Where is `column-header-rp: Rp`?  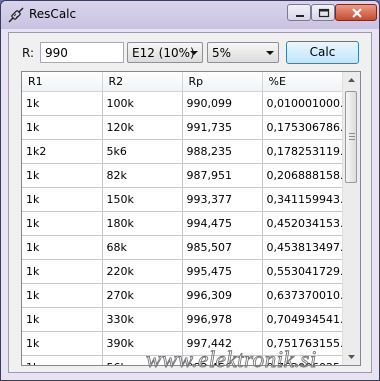
column-header-rp: Rp is located at coordinates (222, 82).